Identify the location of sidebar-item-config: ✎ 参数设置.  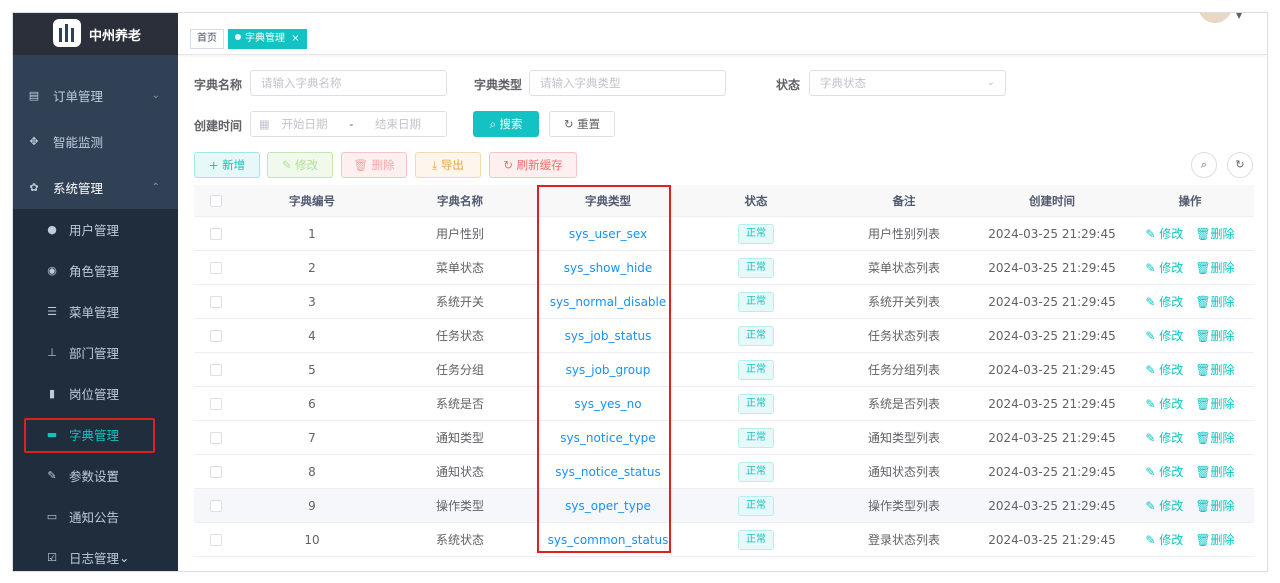
(95, 475).